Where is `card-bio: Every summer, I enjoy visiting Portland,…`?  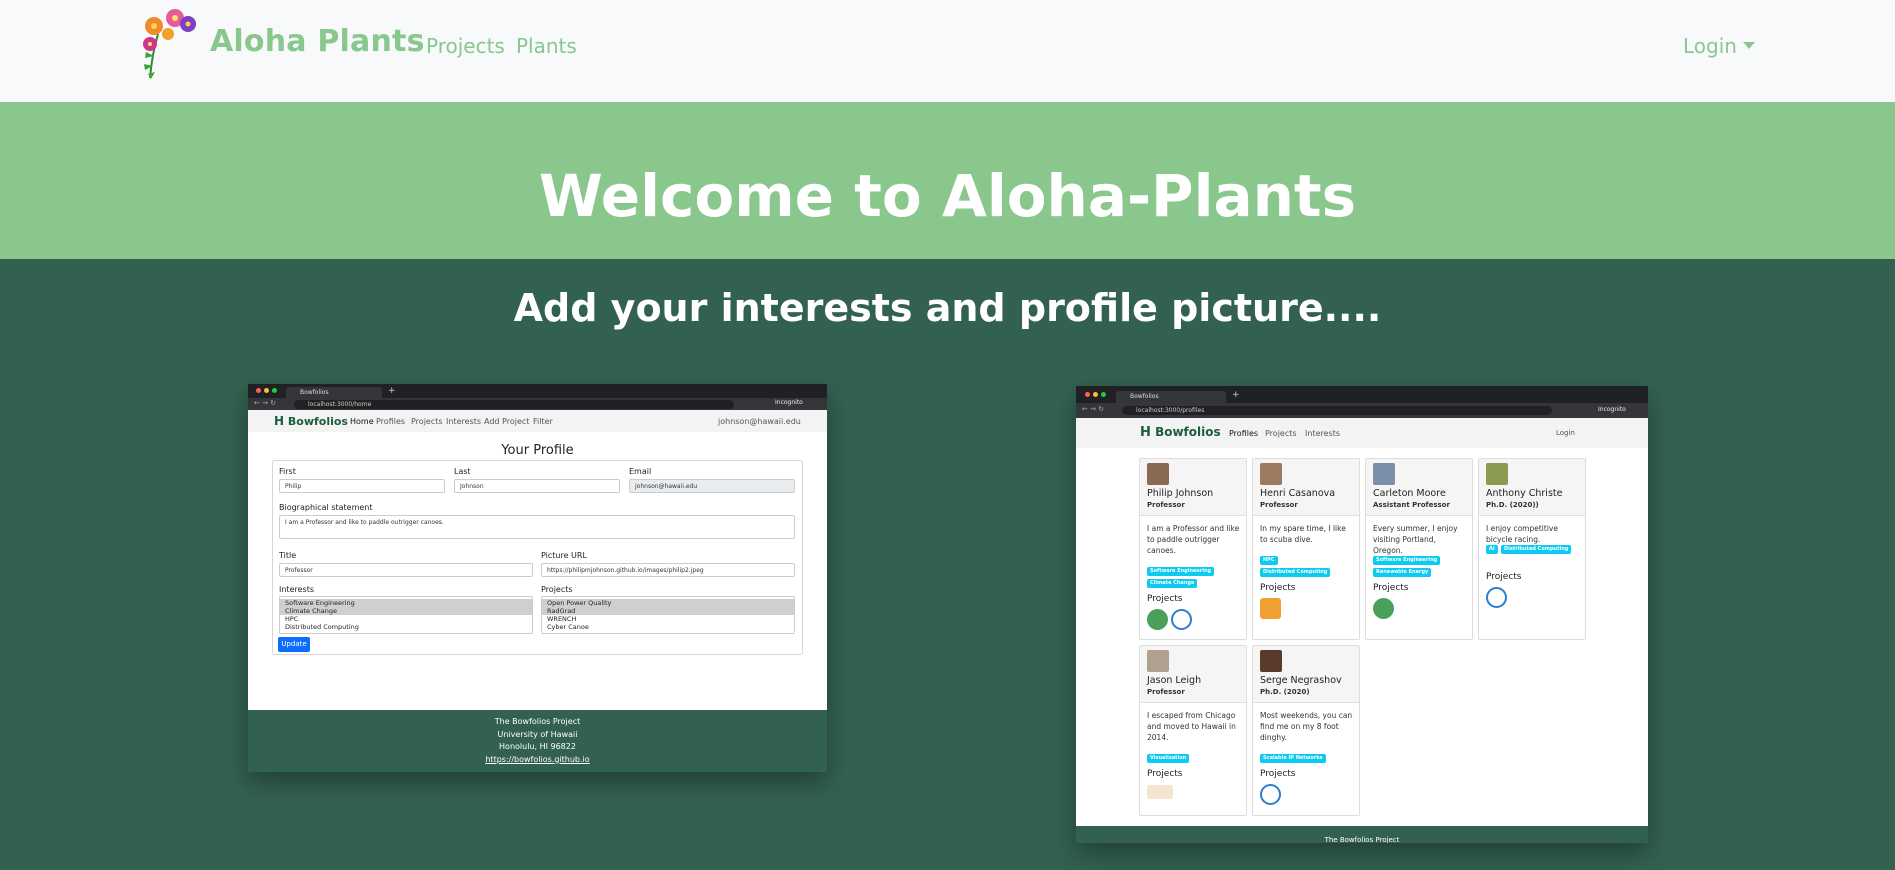
card-bio: Every summer, I enjoy visiting Portland,… is located at coordinates (1415, 539).